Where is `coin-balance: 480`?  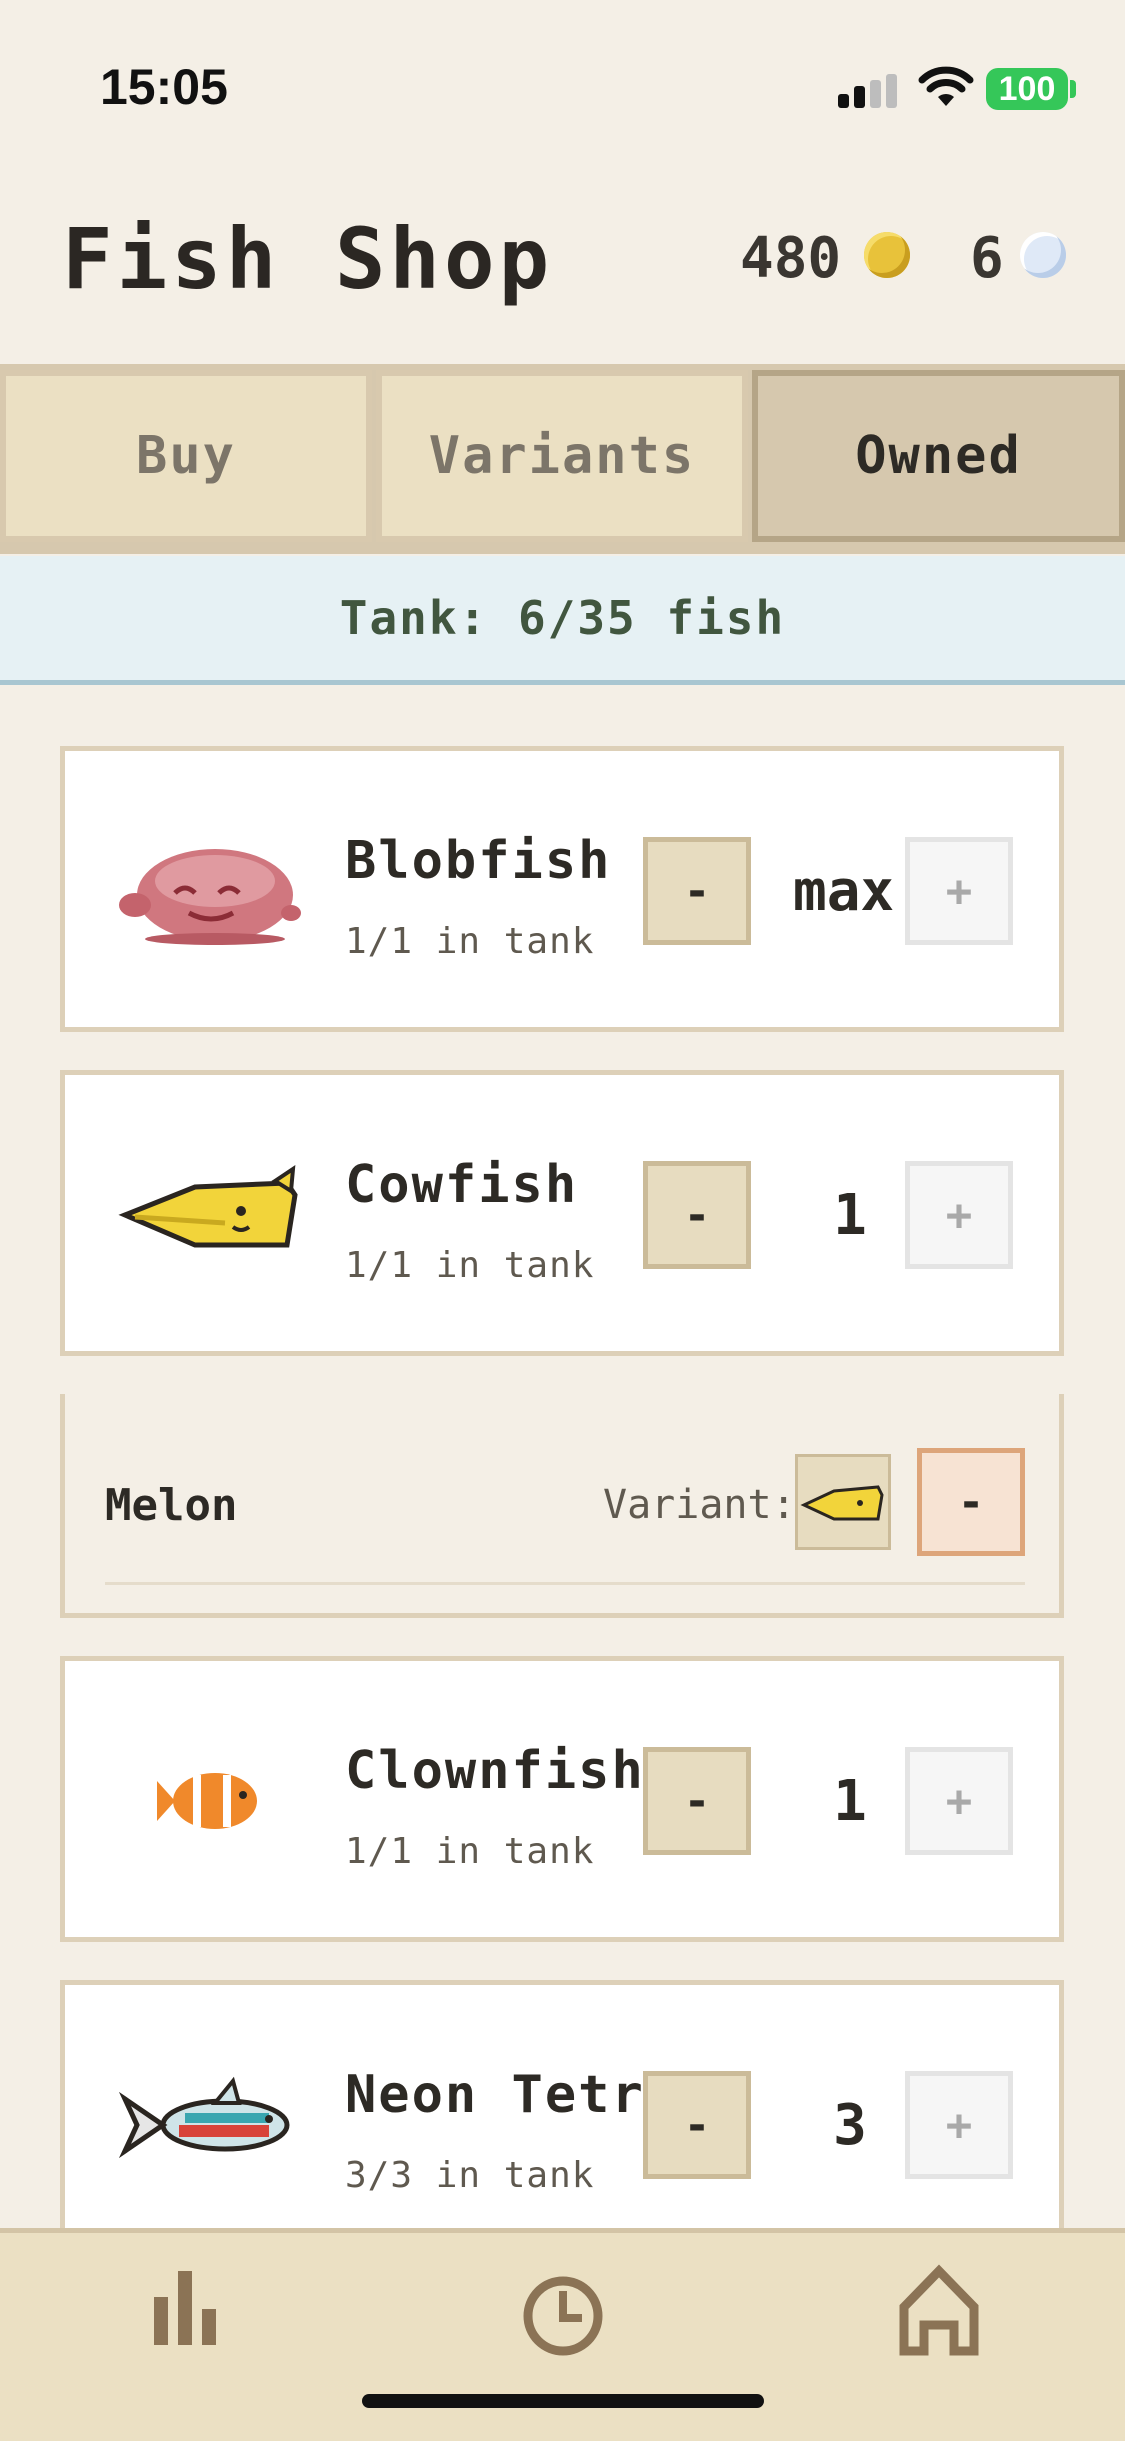 coin-balance: 480 is located at coordinates (791, 258).